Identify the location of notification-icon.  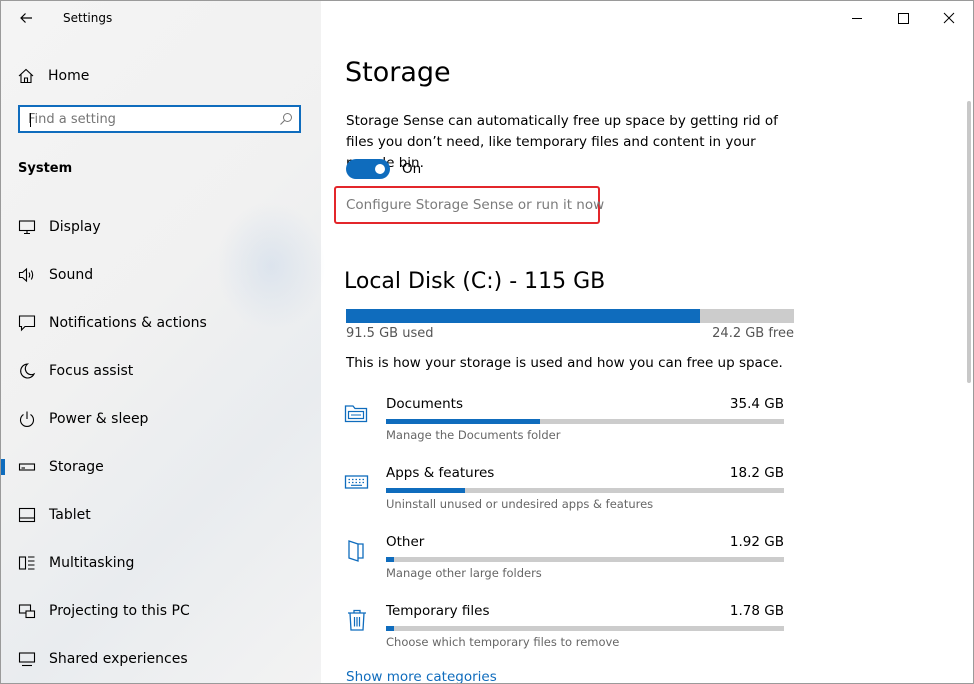
(27, 323).